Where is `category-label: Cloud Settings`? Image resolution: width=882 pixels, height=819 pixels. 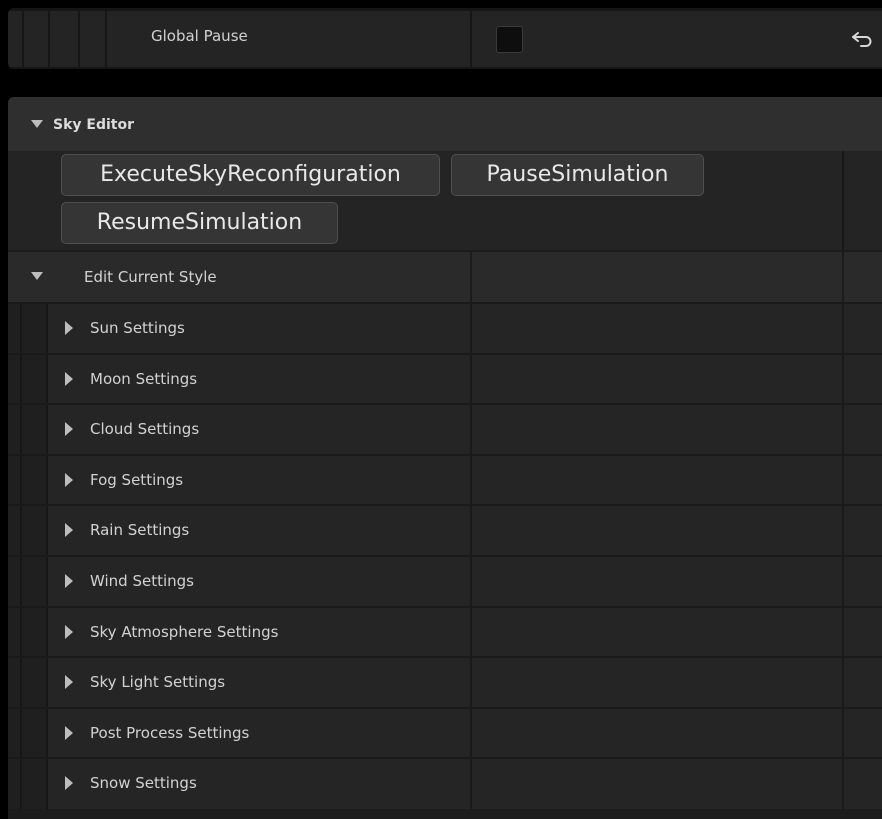 category-label: Cloud Settings is located at coordinates (145, 429).